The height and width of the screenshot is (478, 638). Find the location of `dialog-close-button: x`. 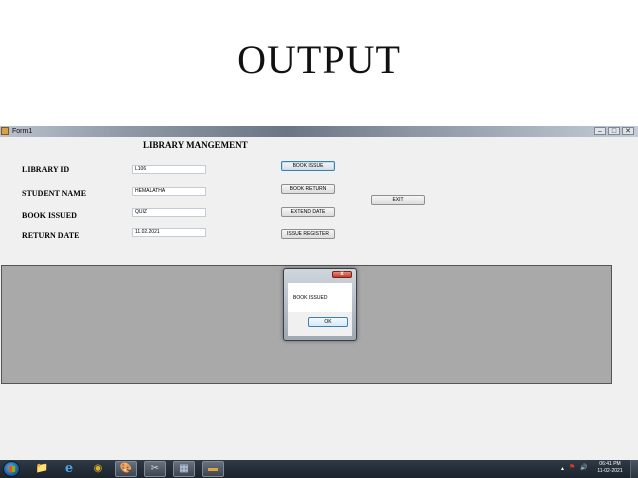

dialog-close-button: x is located at coordinates (342, 274).